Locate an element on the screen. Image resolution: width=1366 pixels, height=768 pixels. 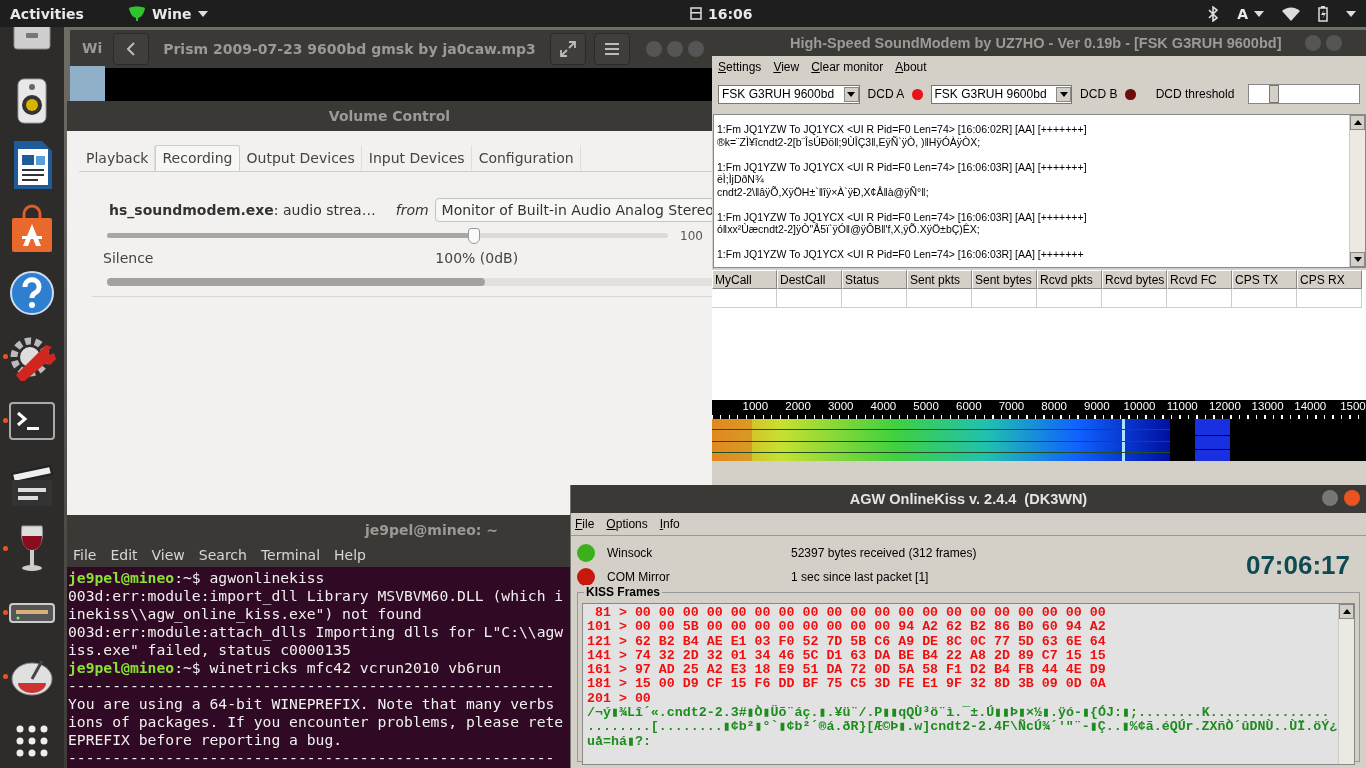
menu-item: Settings is located at coordinates (740, 67).